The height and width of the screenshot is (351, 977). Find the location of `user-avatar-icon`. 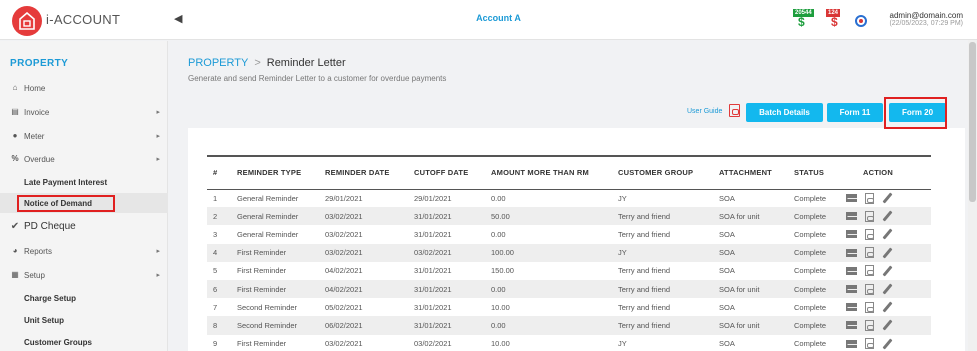

user-avatar-icon is located at coordinates (861, 21).